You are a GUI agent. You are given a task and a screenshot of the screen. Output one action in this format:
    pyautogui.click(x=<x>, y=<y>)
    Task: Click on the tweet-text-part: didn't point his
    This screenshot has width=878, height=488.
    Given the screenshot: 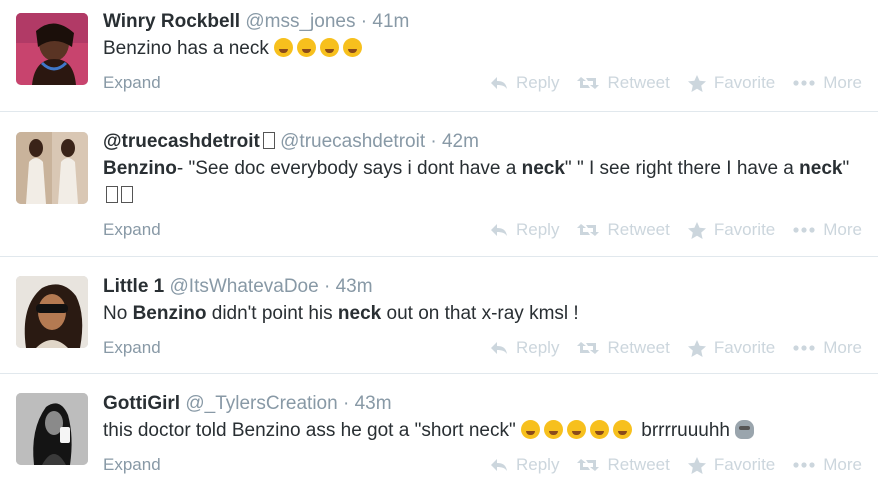 What is the action you would take?
    pyautogui.click(x=272, y=313)
    